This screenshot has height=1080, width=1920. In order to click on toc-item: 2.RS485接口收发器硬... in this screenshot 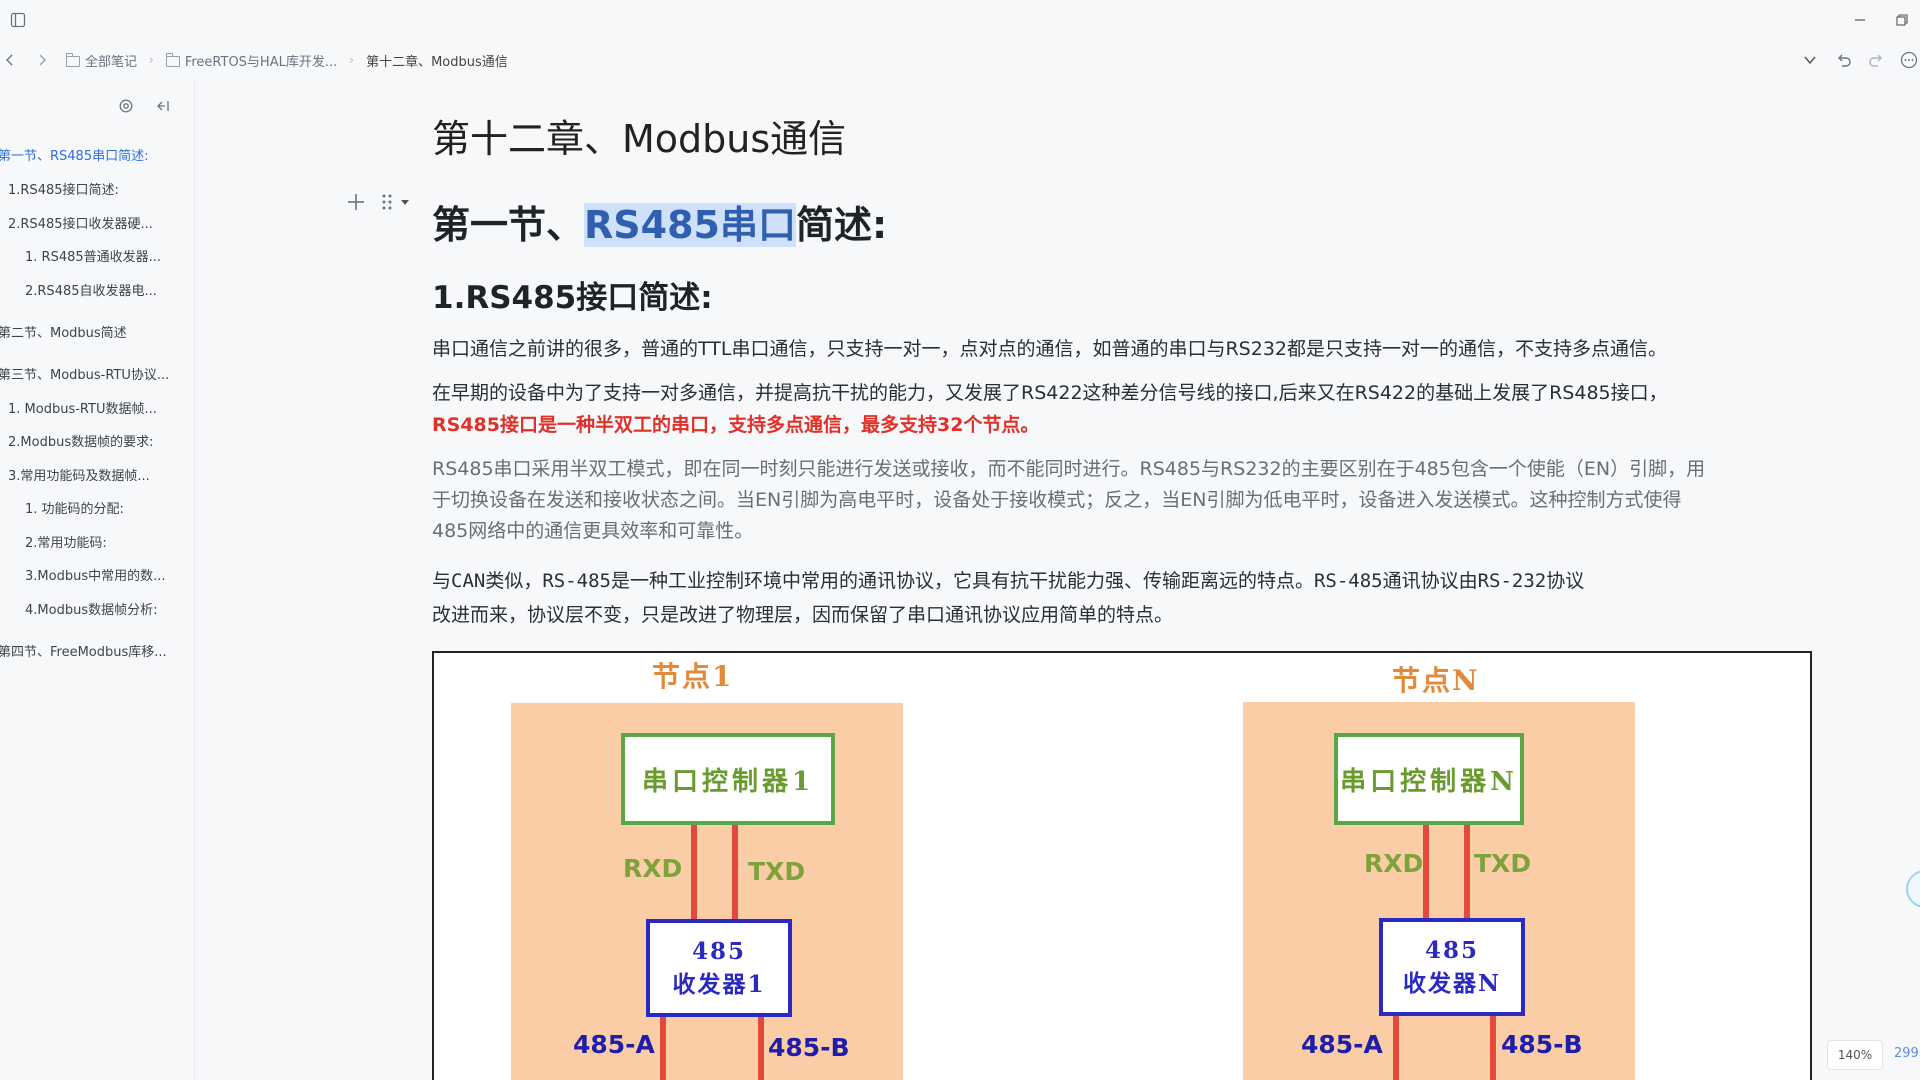, I will do `click(92, 225)`.